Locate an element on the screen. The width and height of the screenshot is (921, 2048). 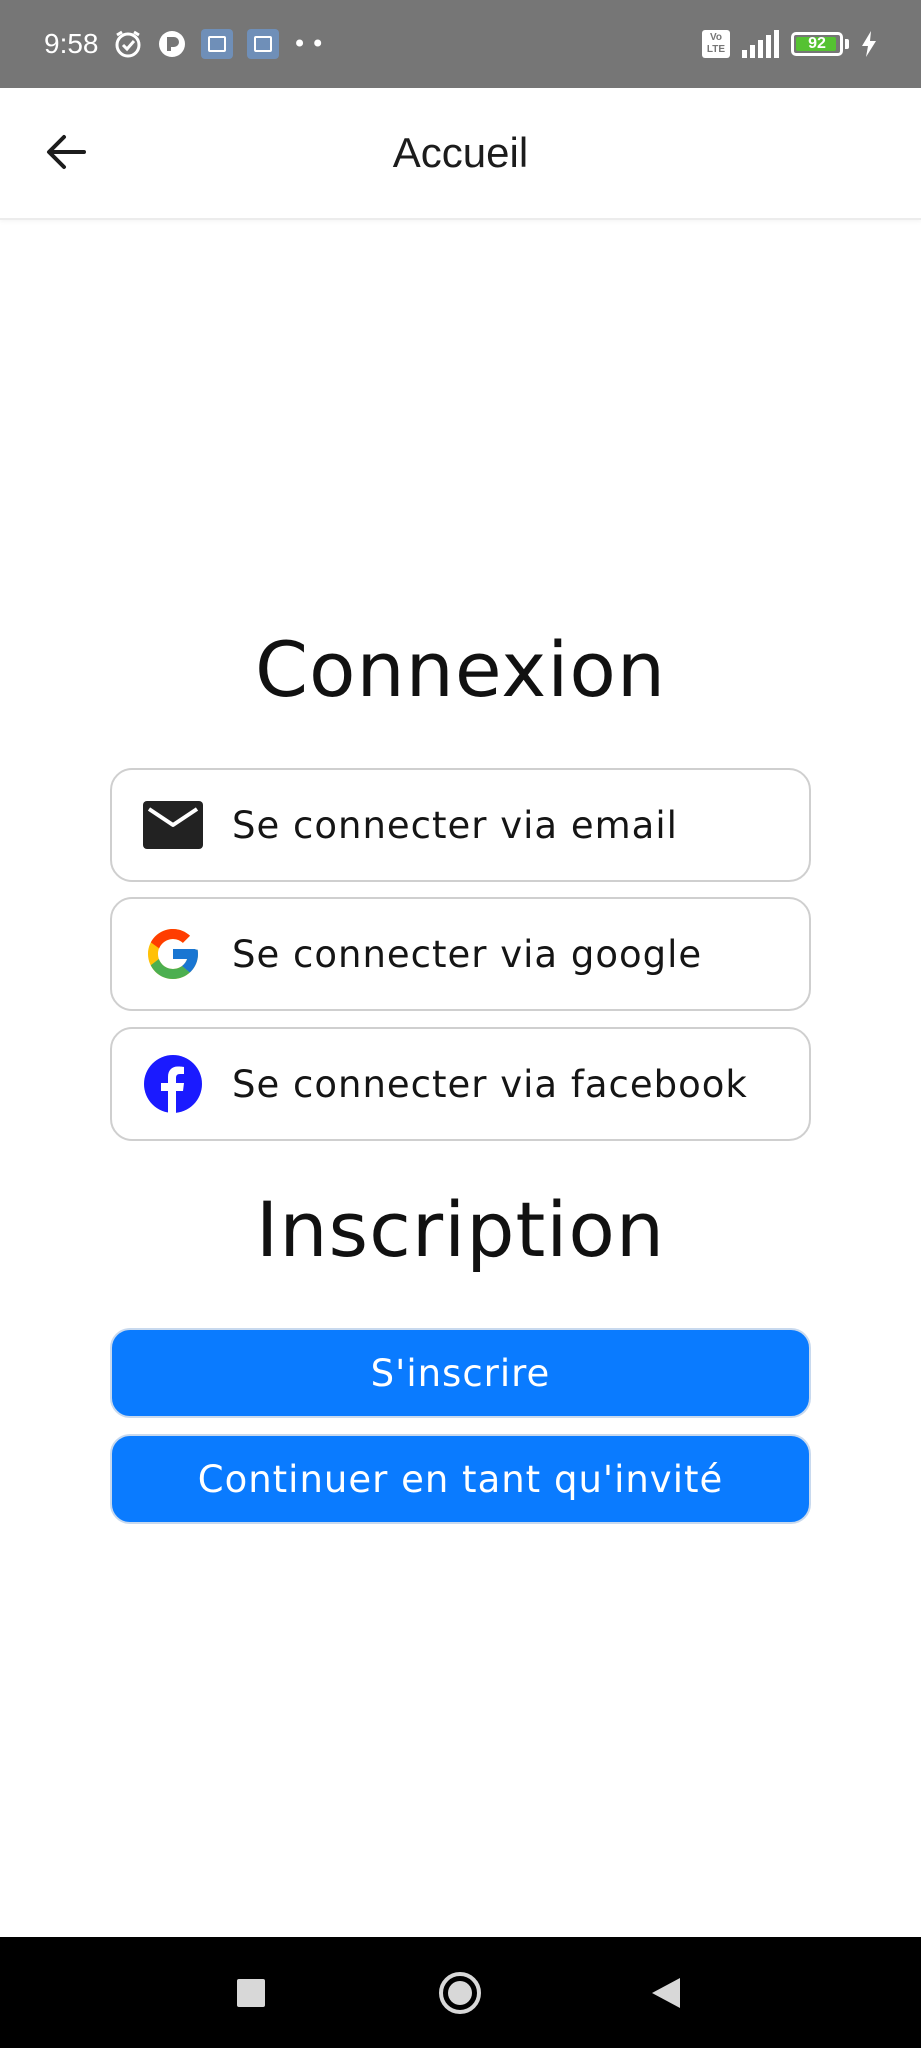
page-title: Accueil is located at coordinates (460, 152).